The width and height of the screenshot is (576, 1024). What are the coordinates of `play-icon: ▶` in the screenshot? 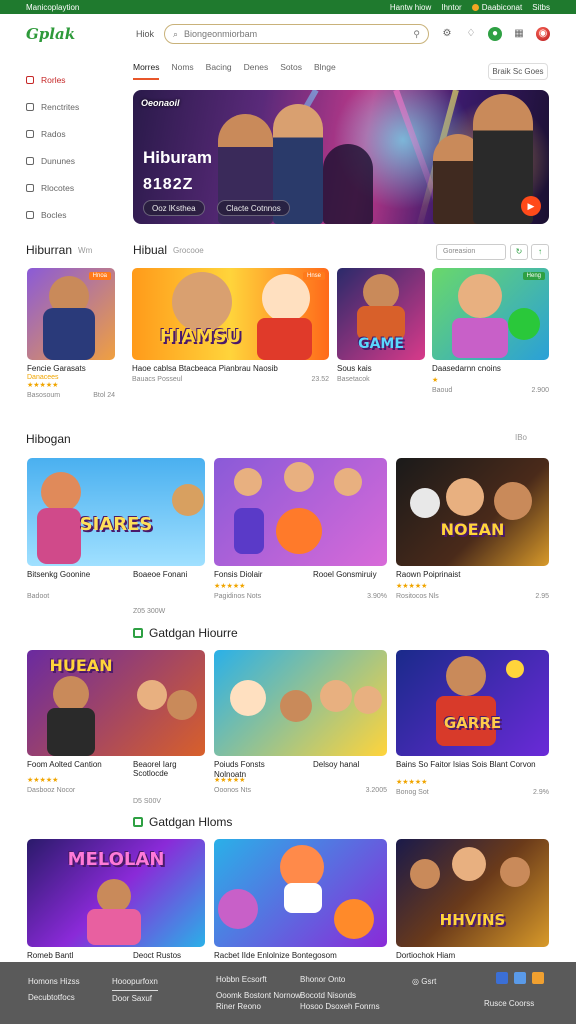 It's located at (531, 206).